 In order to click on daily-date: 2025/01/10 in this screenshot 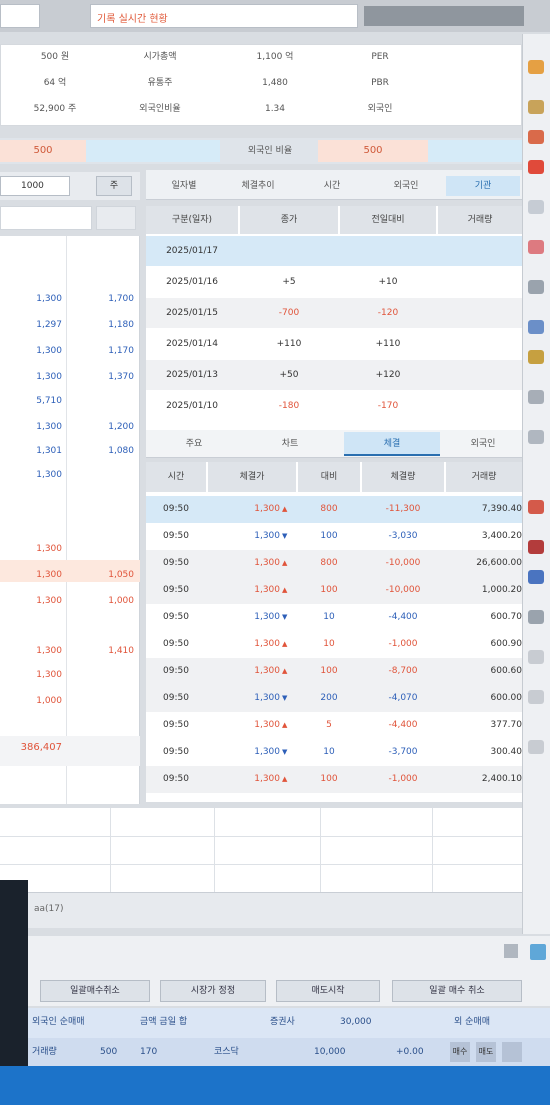, I will do `click(192, 406)`.